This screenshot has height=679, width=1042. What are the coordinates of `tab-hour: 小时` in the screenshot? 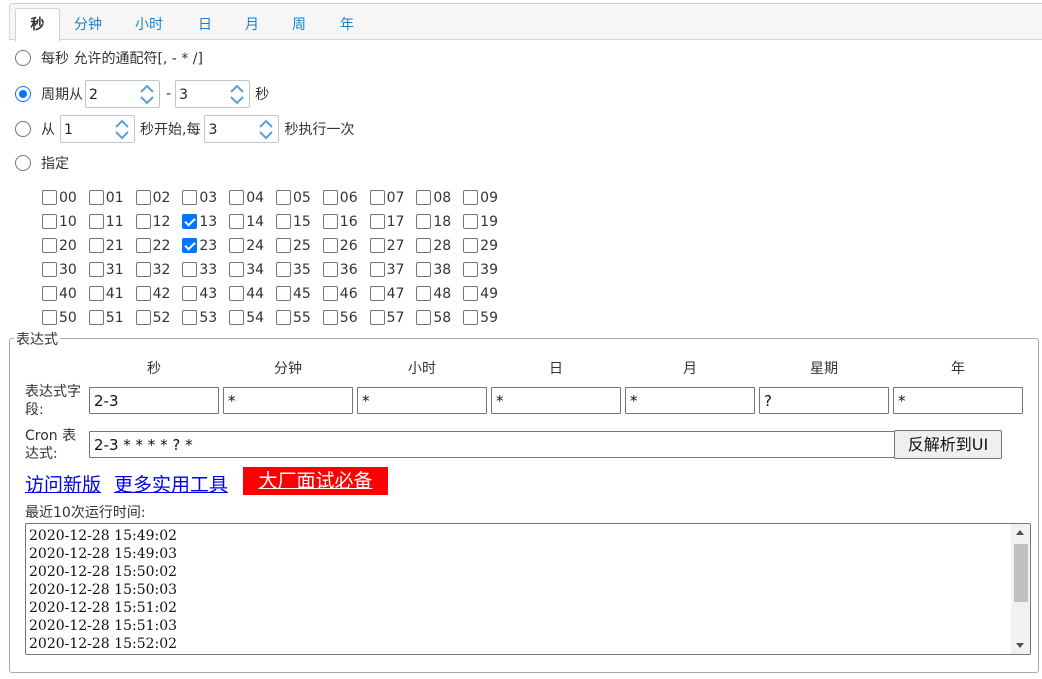 It's located at (149, 26).